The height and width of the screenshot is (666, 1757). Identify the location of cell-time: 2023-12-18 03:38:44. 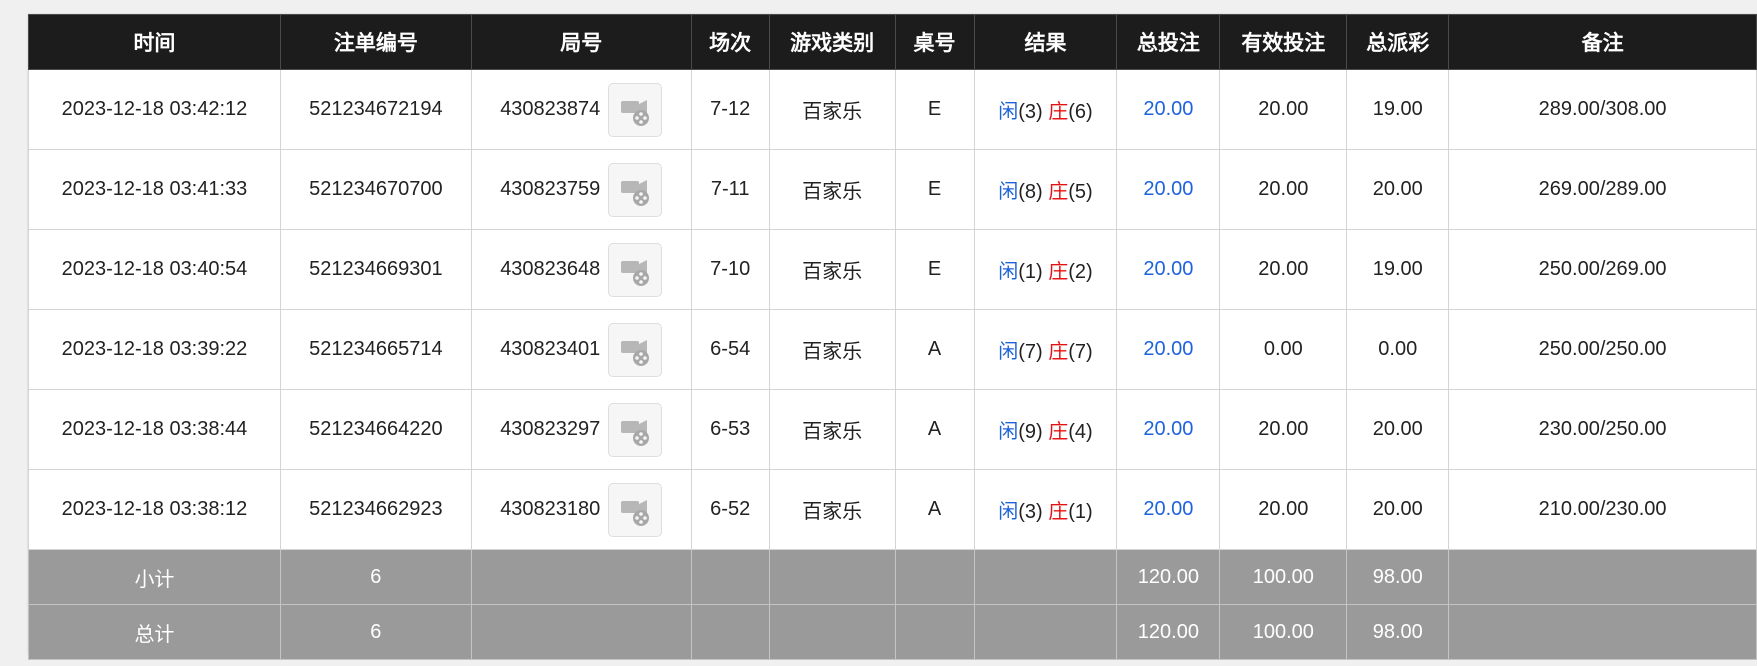
(154, 429).